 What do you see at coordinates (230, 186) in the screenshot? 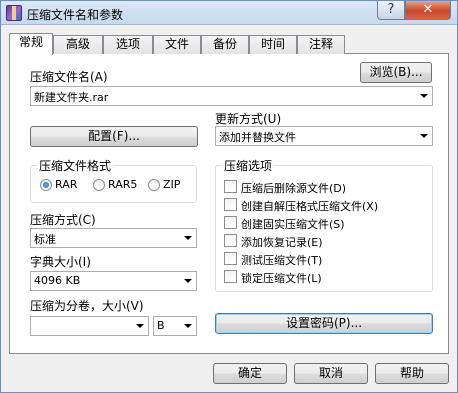
I see `checkbox-delete-after` at bounding box center [230, 186].